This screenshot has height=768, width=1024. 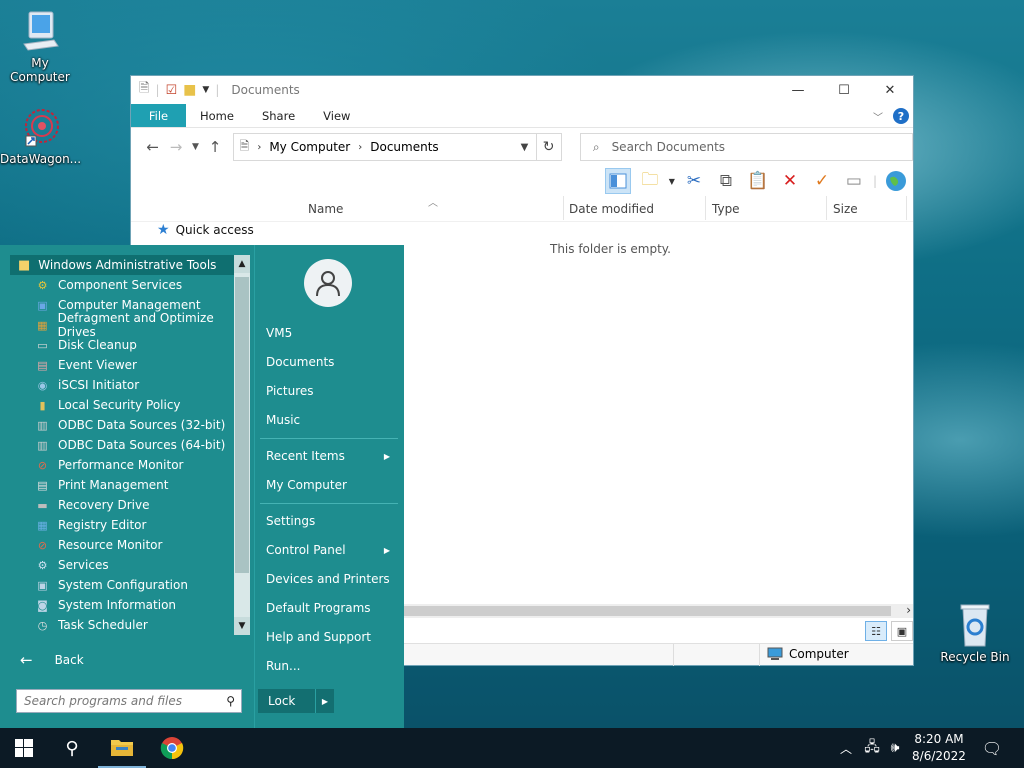 I want to click on program-label: iSCSI Initiator, so click(x=99, y=385).